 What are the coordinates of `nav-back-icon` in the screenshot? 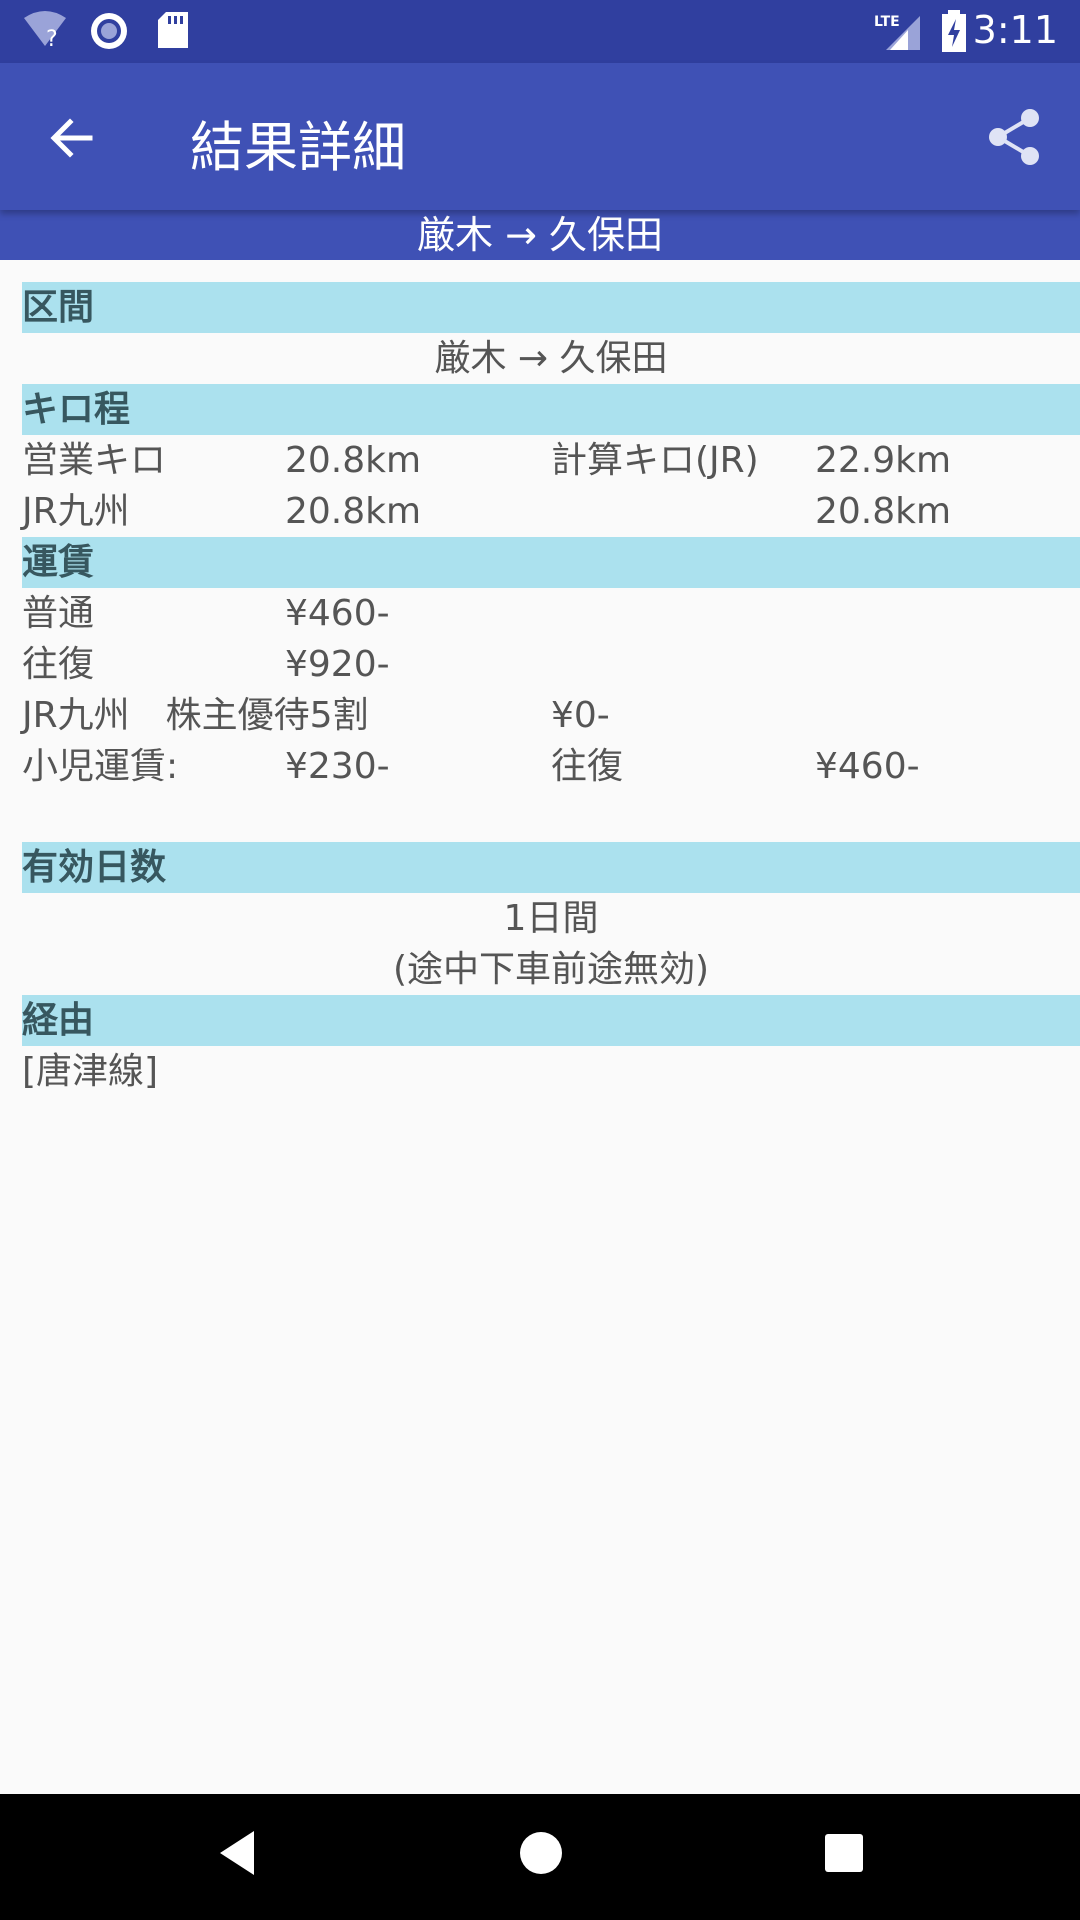 It's located at (236, 1853).